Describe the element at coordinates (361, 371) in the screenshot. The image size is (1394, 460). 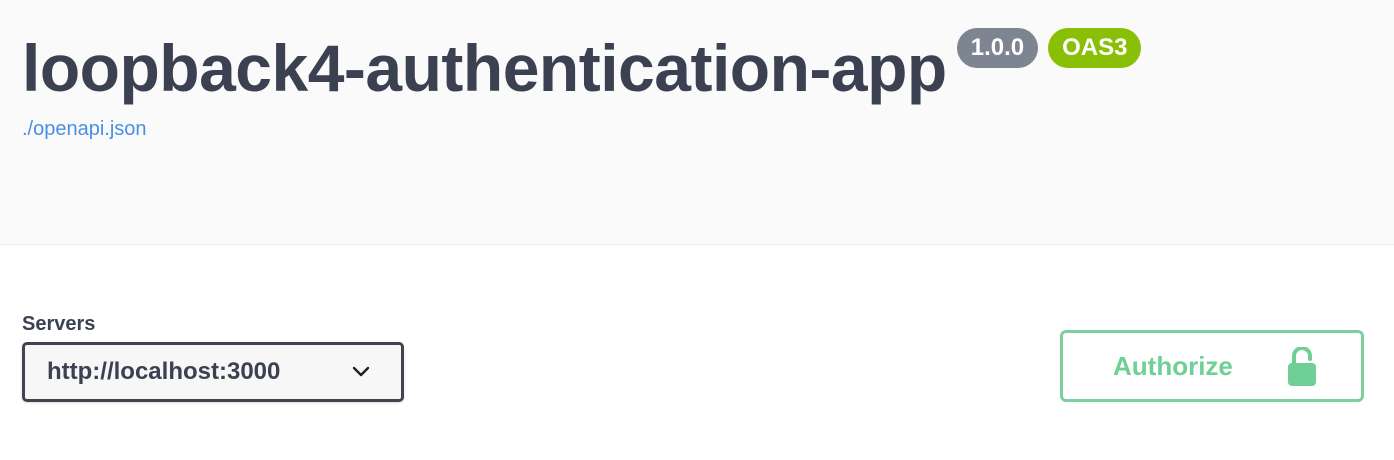
I see `chevron-down-icon` at that location.